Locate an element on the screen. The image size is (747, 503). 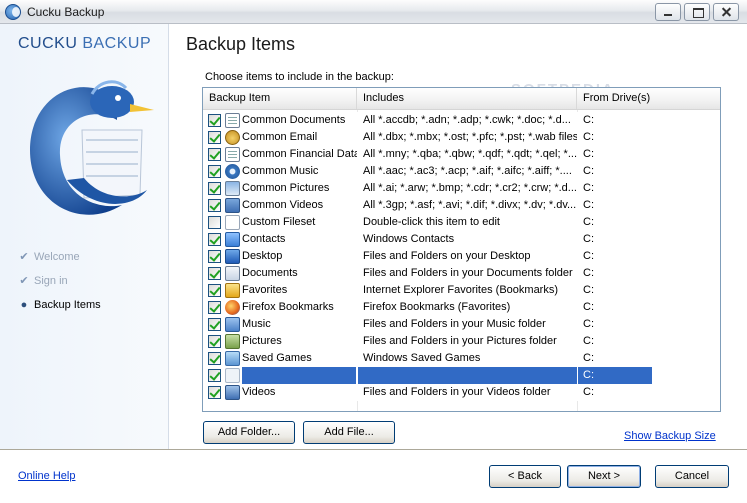
item-name: Firefox Bookmarks is located at coordinates (288, 307).